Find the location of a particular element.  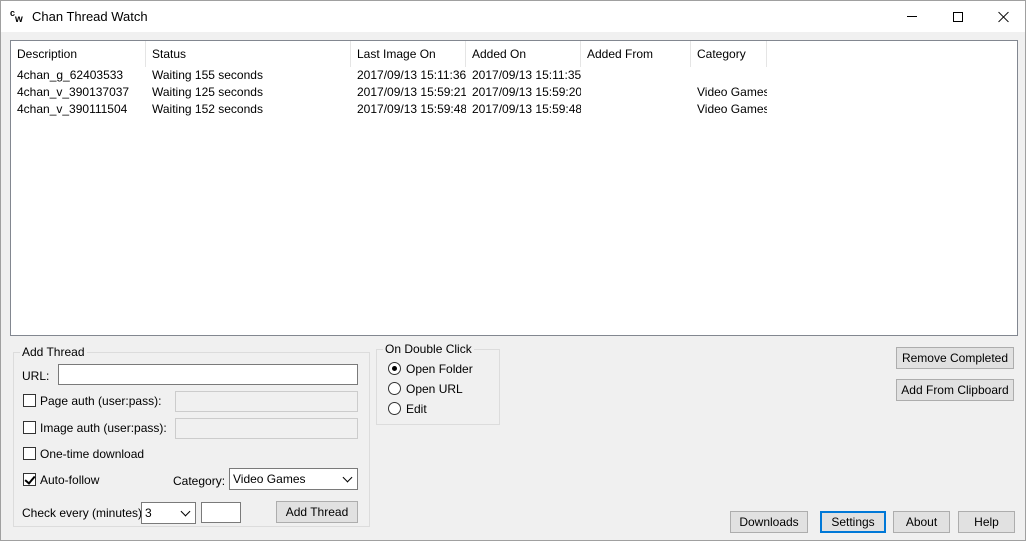

minimize-button is located at coordinates (912, 16).